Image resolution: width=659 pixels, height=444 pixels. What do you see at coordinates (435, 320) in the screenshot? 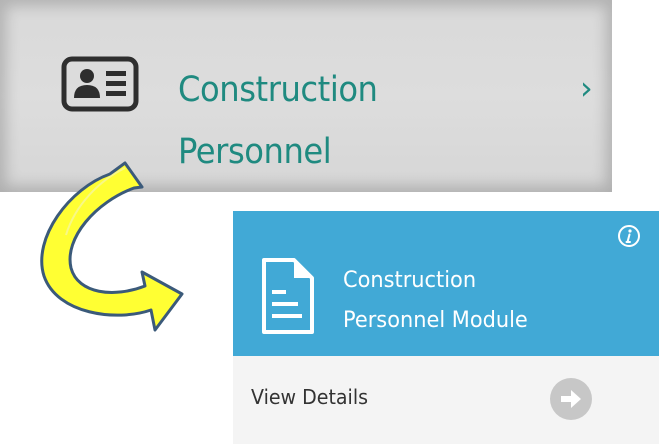
I see `module-title-line2: Personnel Module` at bounding box center [435, 320].